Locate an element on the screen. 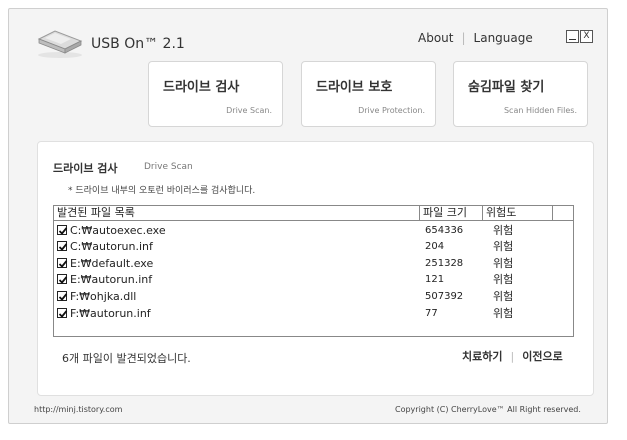 The height and width of the screenshot is (440, 627). section-description: * 드라이브 내부의 오토런 바이러스를 검사합니다. is located at coordinates (162, 191).